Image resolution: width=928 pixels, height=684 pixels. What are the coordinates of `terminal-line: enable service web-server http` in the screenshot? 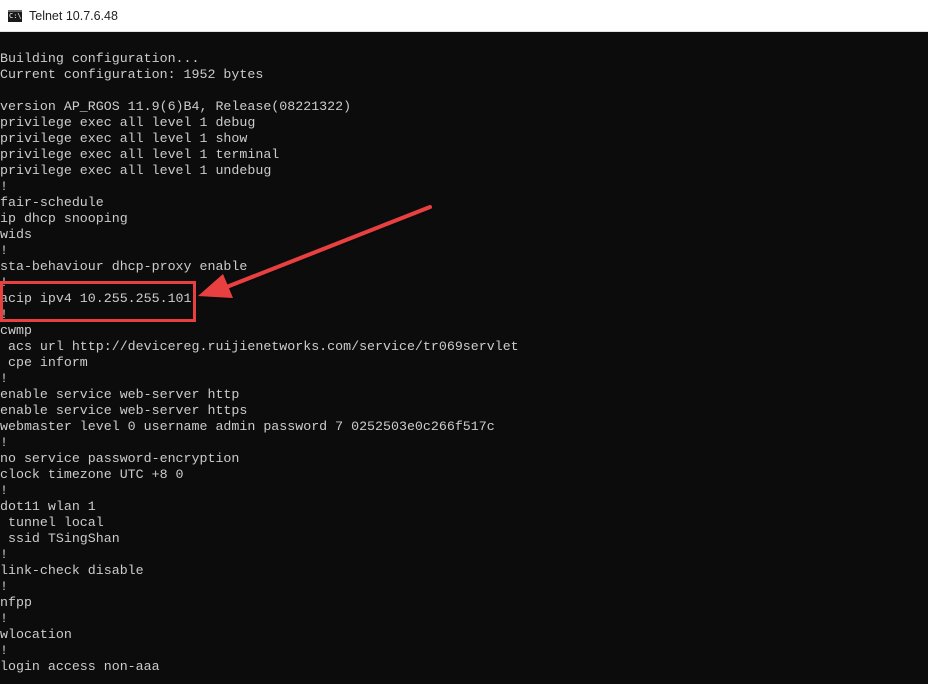 It's located at (120, 394).